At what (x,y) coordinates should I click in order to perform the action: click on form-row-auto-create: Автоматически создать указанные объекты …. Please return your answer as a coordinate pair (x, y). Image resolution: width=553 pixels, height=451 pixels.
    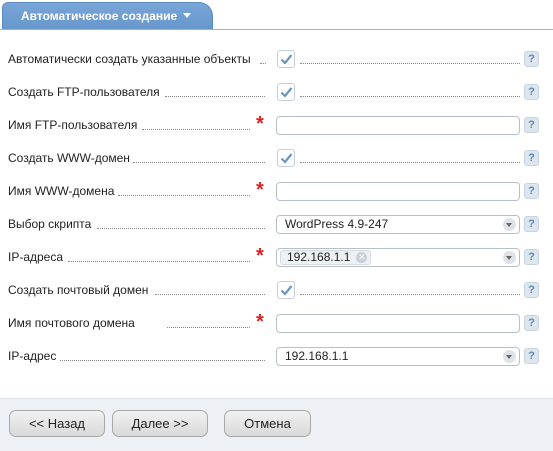
    Looking at the image, I should click on (276, 59).